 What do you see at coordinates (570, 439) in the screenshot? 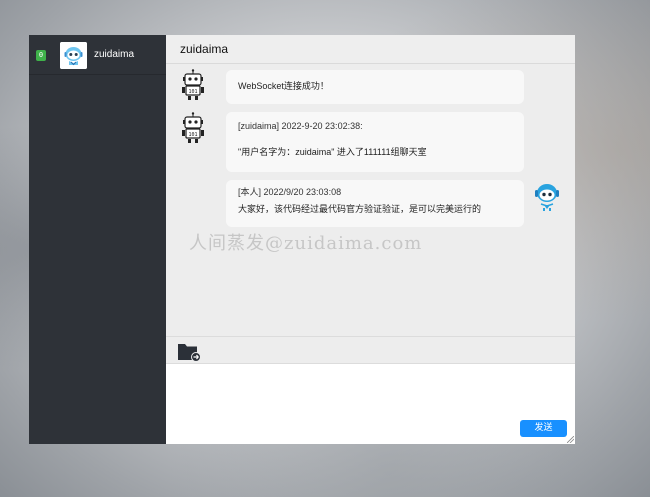
I see `resize-grip-icon` at bounding box center [570, 439].